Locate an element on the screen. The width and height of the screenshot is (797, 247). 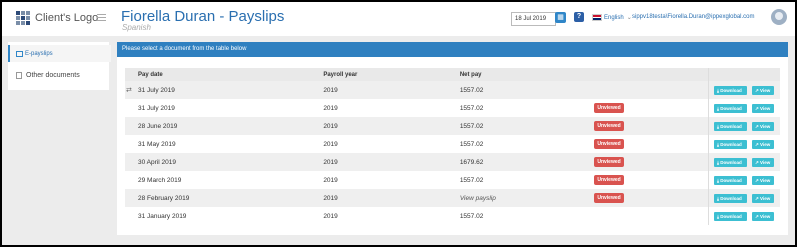
sidebar-item-other-documents: Other documents is located at coordinates (58, 75).